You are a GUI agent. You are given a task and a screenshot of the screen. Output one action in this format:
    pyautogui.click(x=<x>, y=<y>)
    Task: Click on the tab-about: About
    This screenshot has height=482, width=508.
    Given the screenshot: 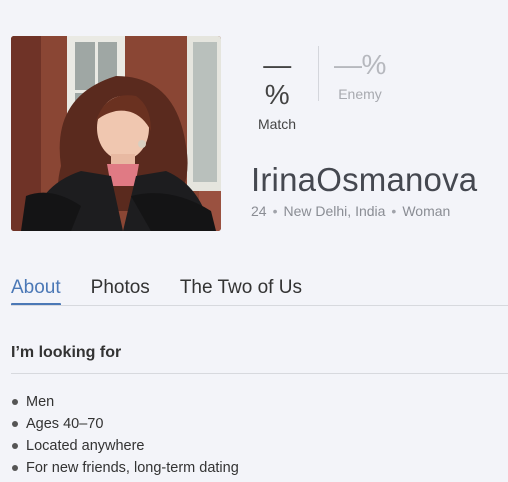 What is the action you would take?
    pyautogui.click(x=36, y=292)
    